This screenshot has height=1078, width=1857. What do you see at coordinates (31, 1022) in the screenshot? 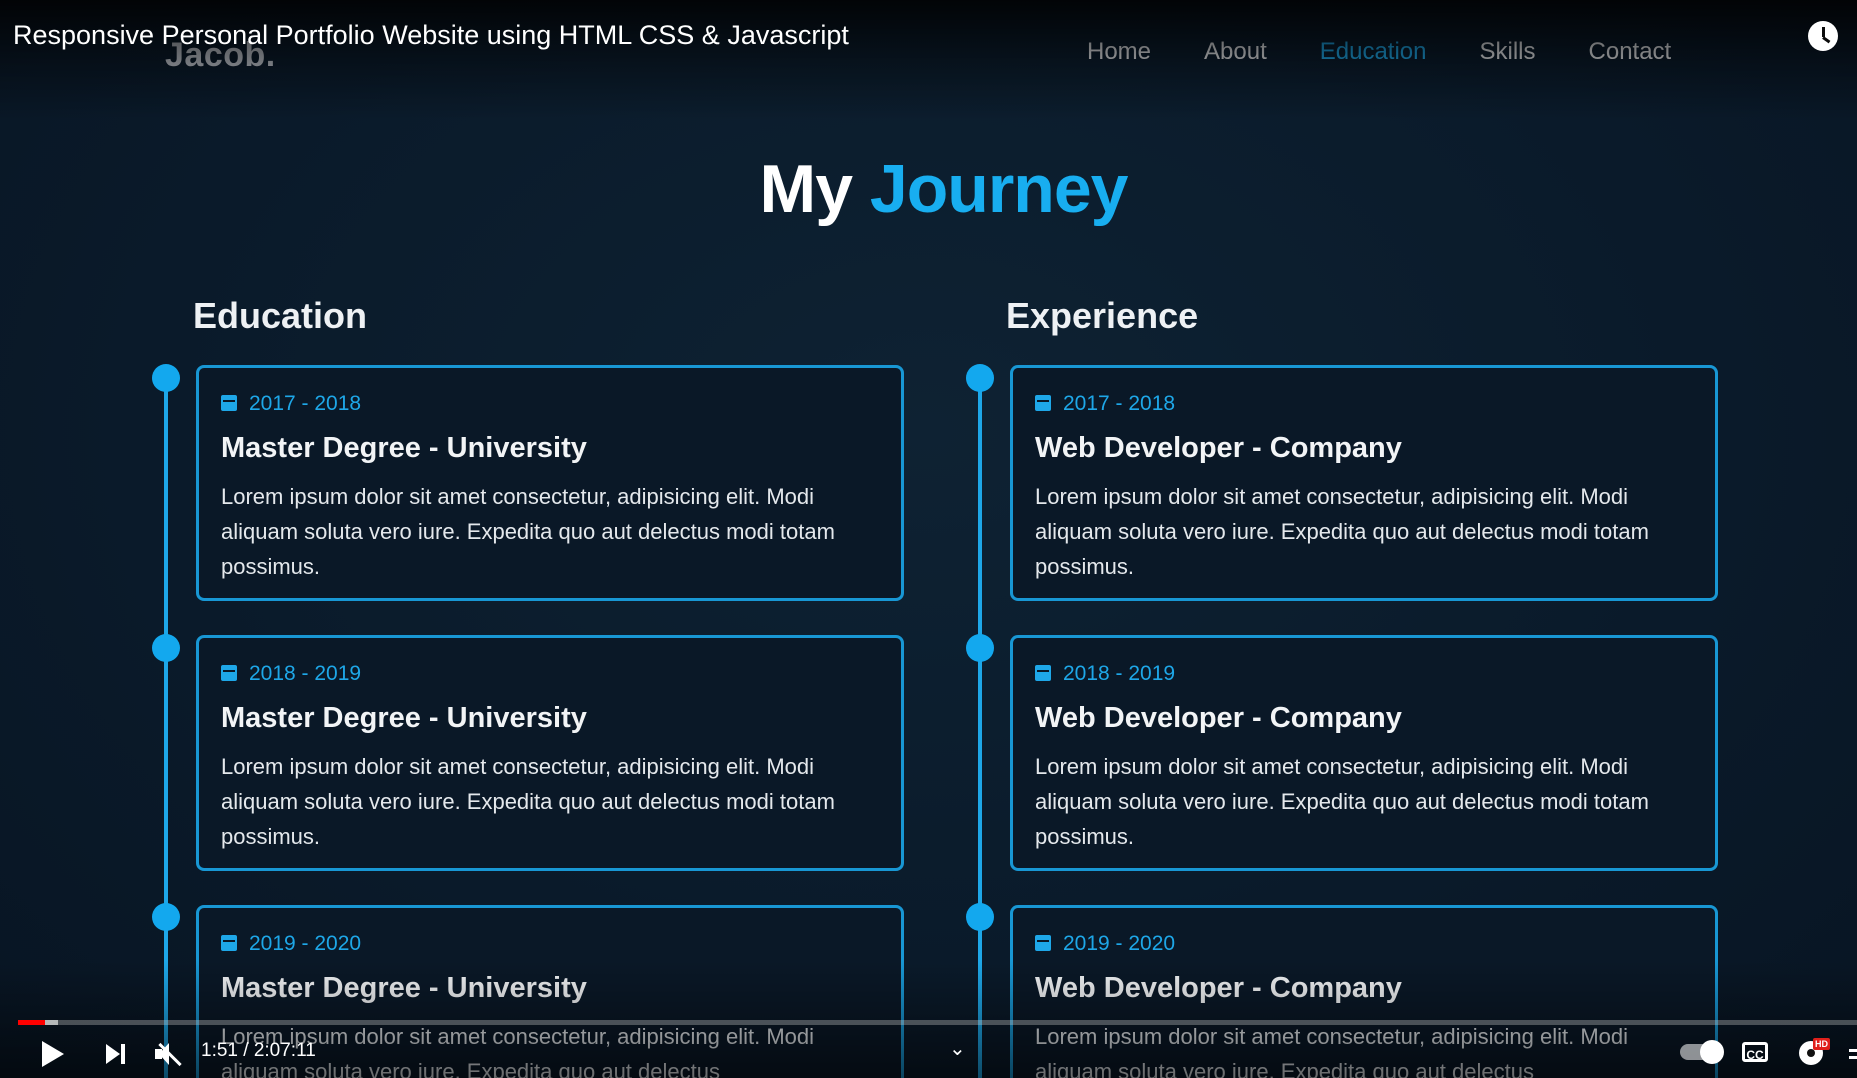
I see `progress-played` at bounding box center [31, 1022].